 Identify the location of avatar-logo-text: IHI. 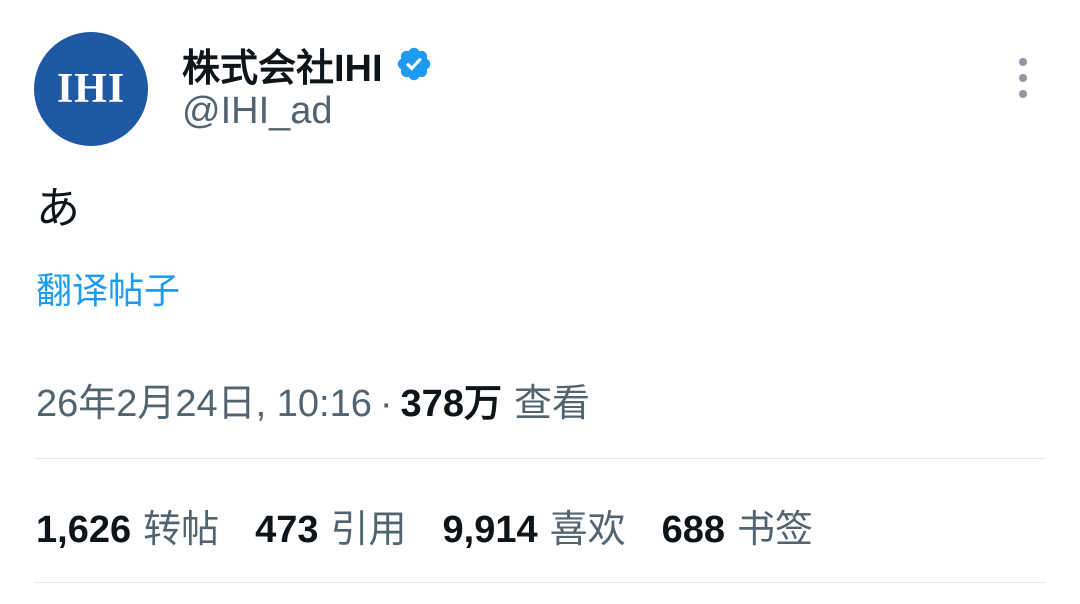
(91, 89).